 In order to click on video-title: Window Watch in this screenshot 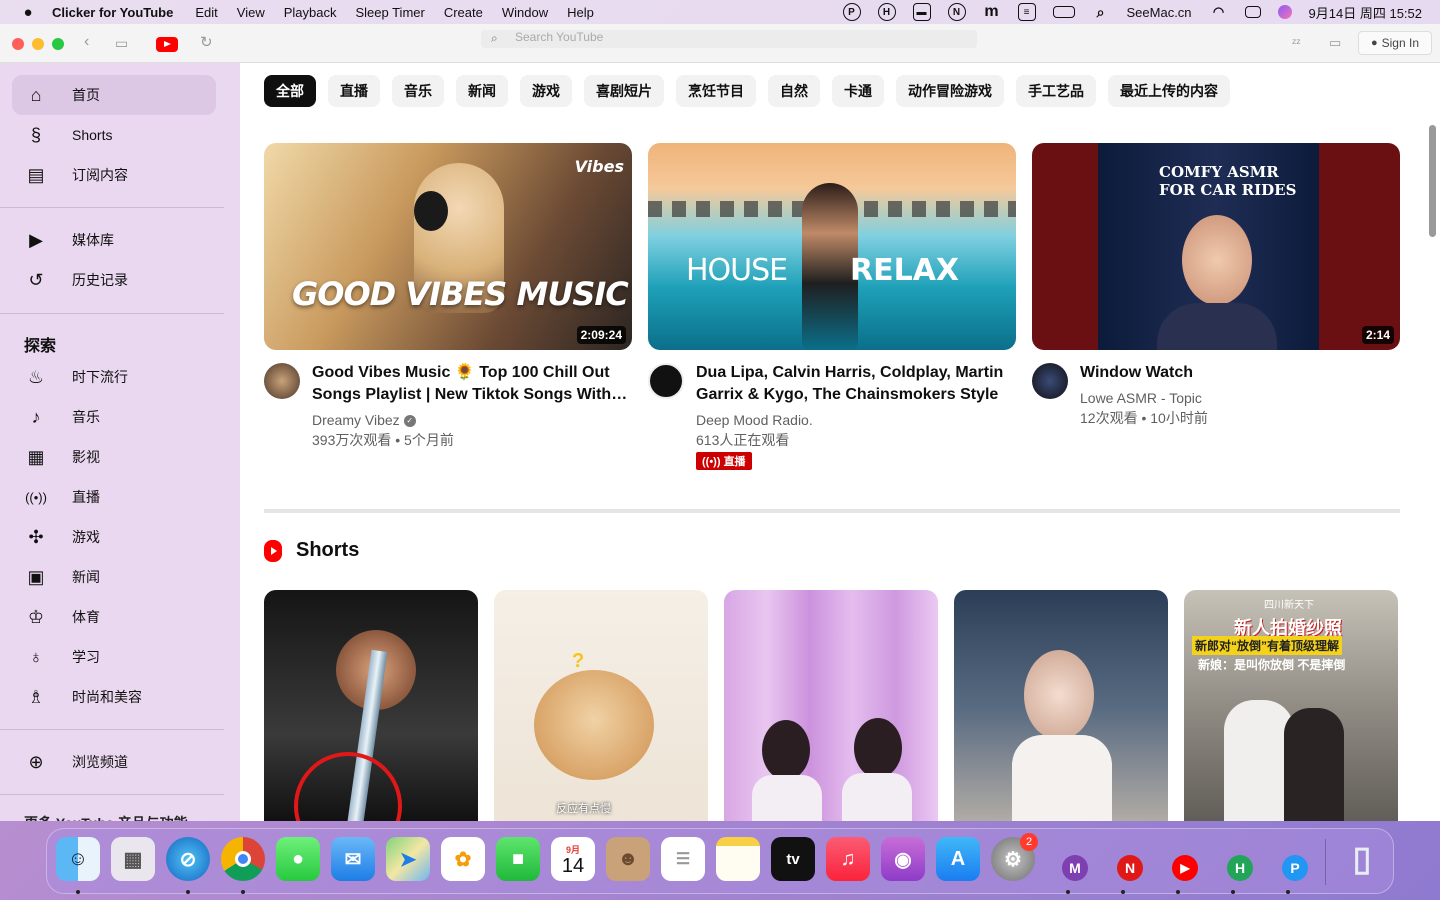, I will do `click(1240, 373)`.